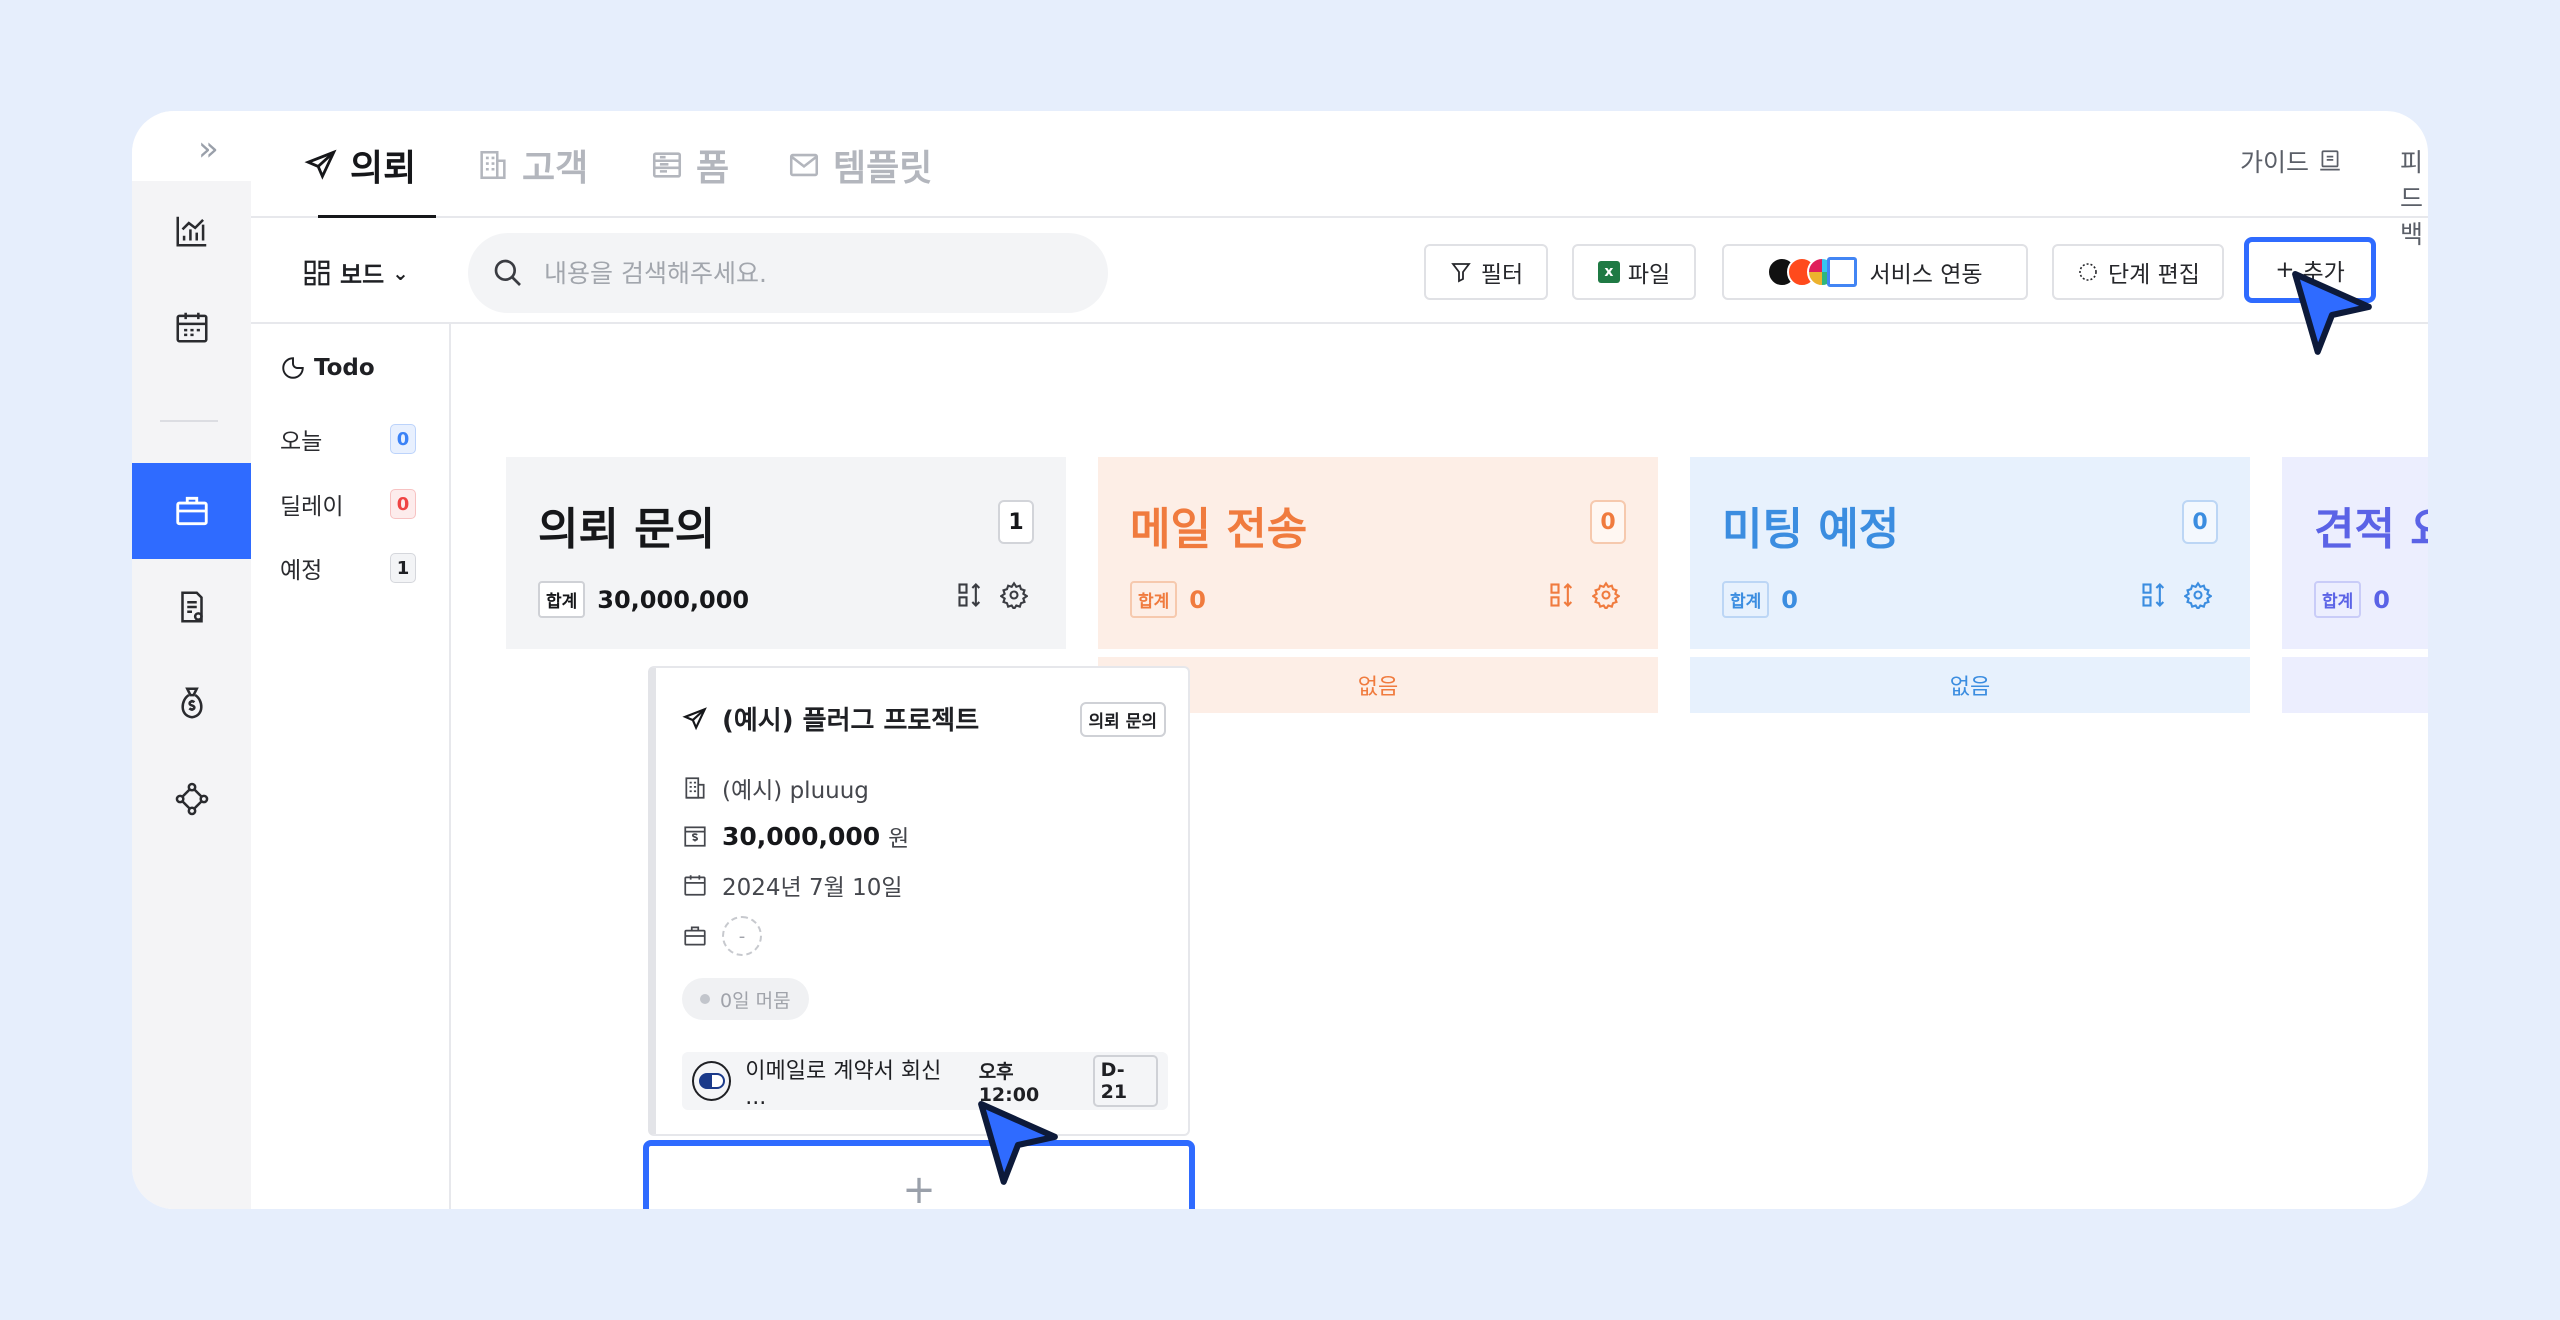 The height and width of the screenshot is (1320, 2560). I want to click on tab-template: 템플릿, so click(859, 165).